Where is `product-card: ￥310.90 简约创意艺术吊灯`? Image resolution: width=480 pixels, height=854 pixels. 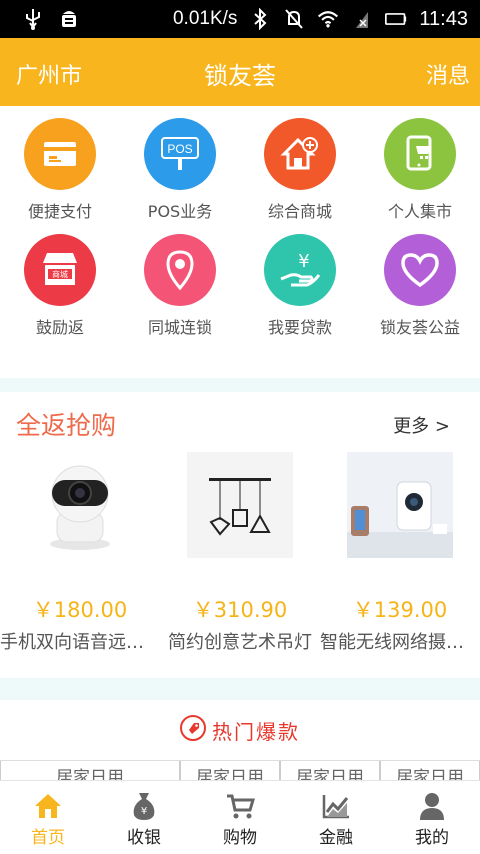 product-card: ￥310.90 简约创意艺术吊灯 is located at coordinates (240, 552).